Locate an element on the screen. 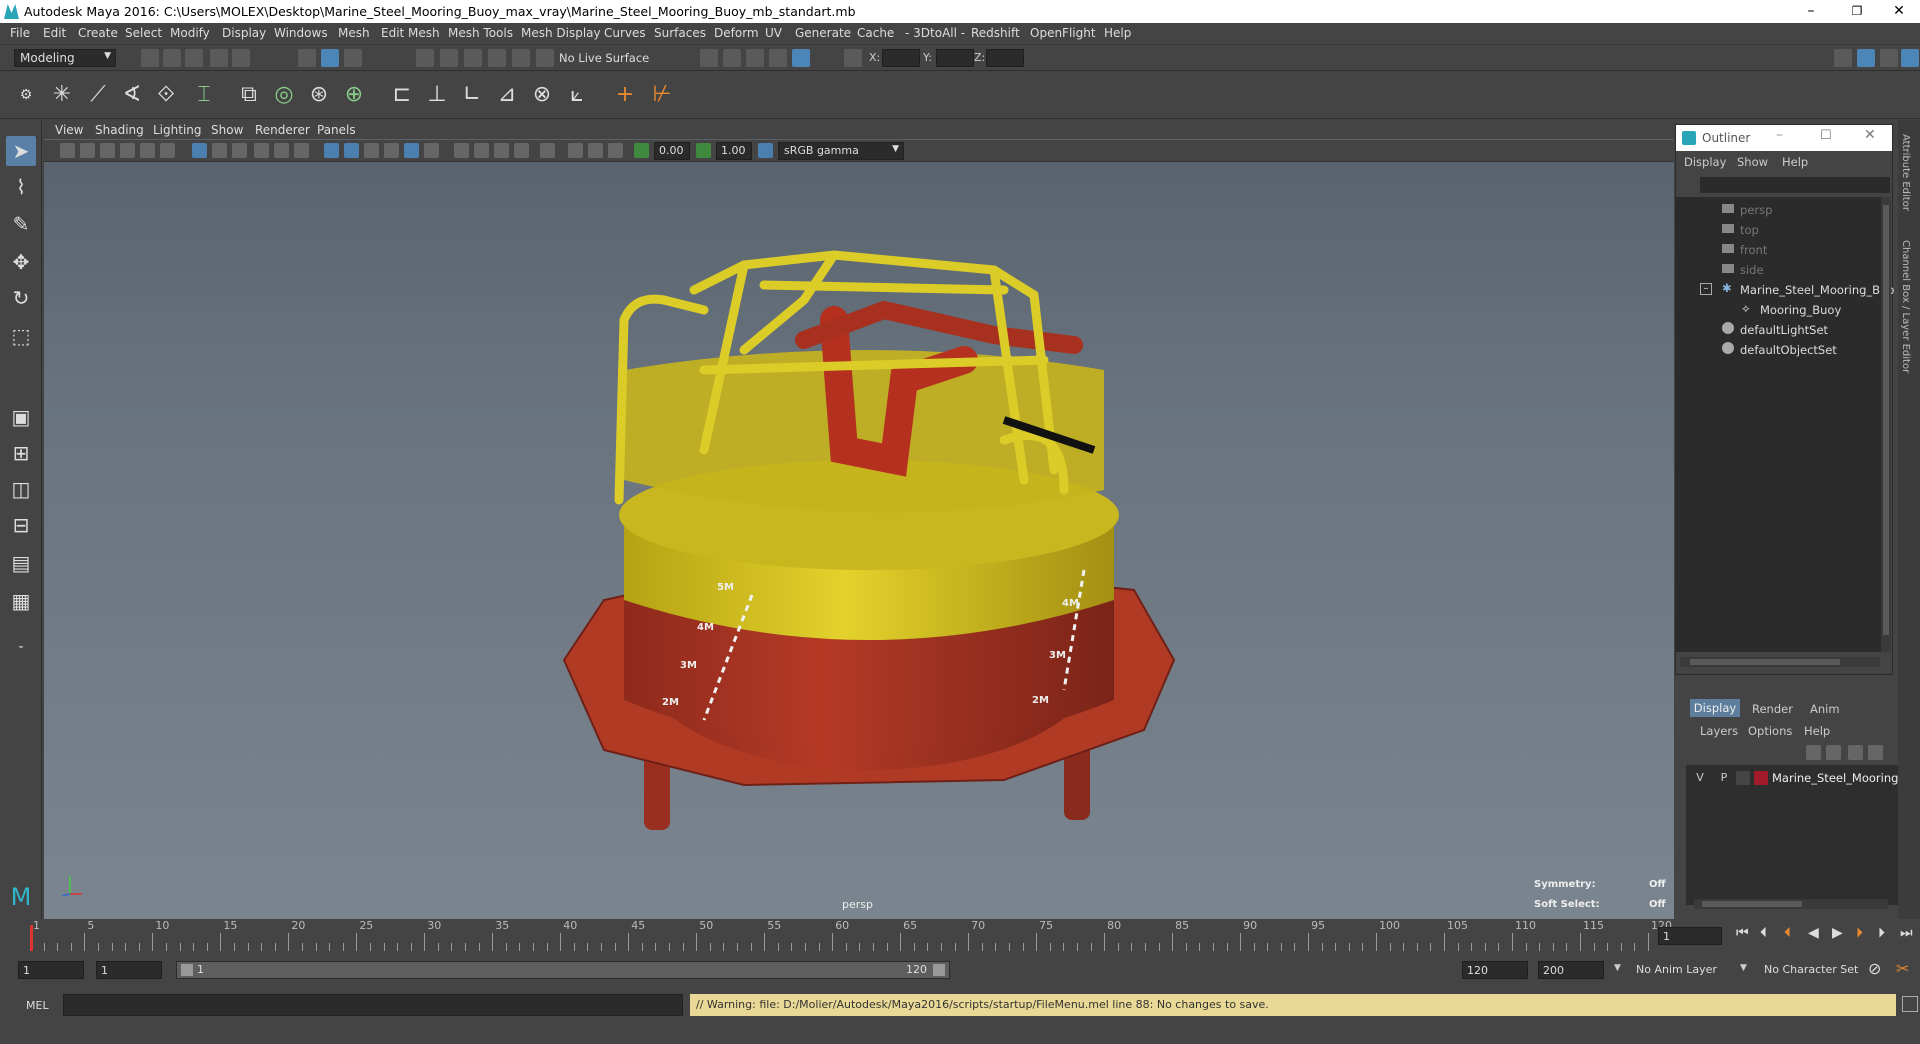  menu-3dtoall: - 3DtoAll - is located at coordinates (935, 33).